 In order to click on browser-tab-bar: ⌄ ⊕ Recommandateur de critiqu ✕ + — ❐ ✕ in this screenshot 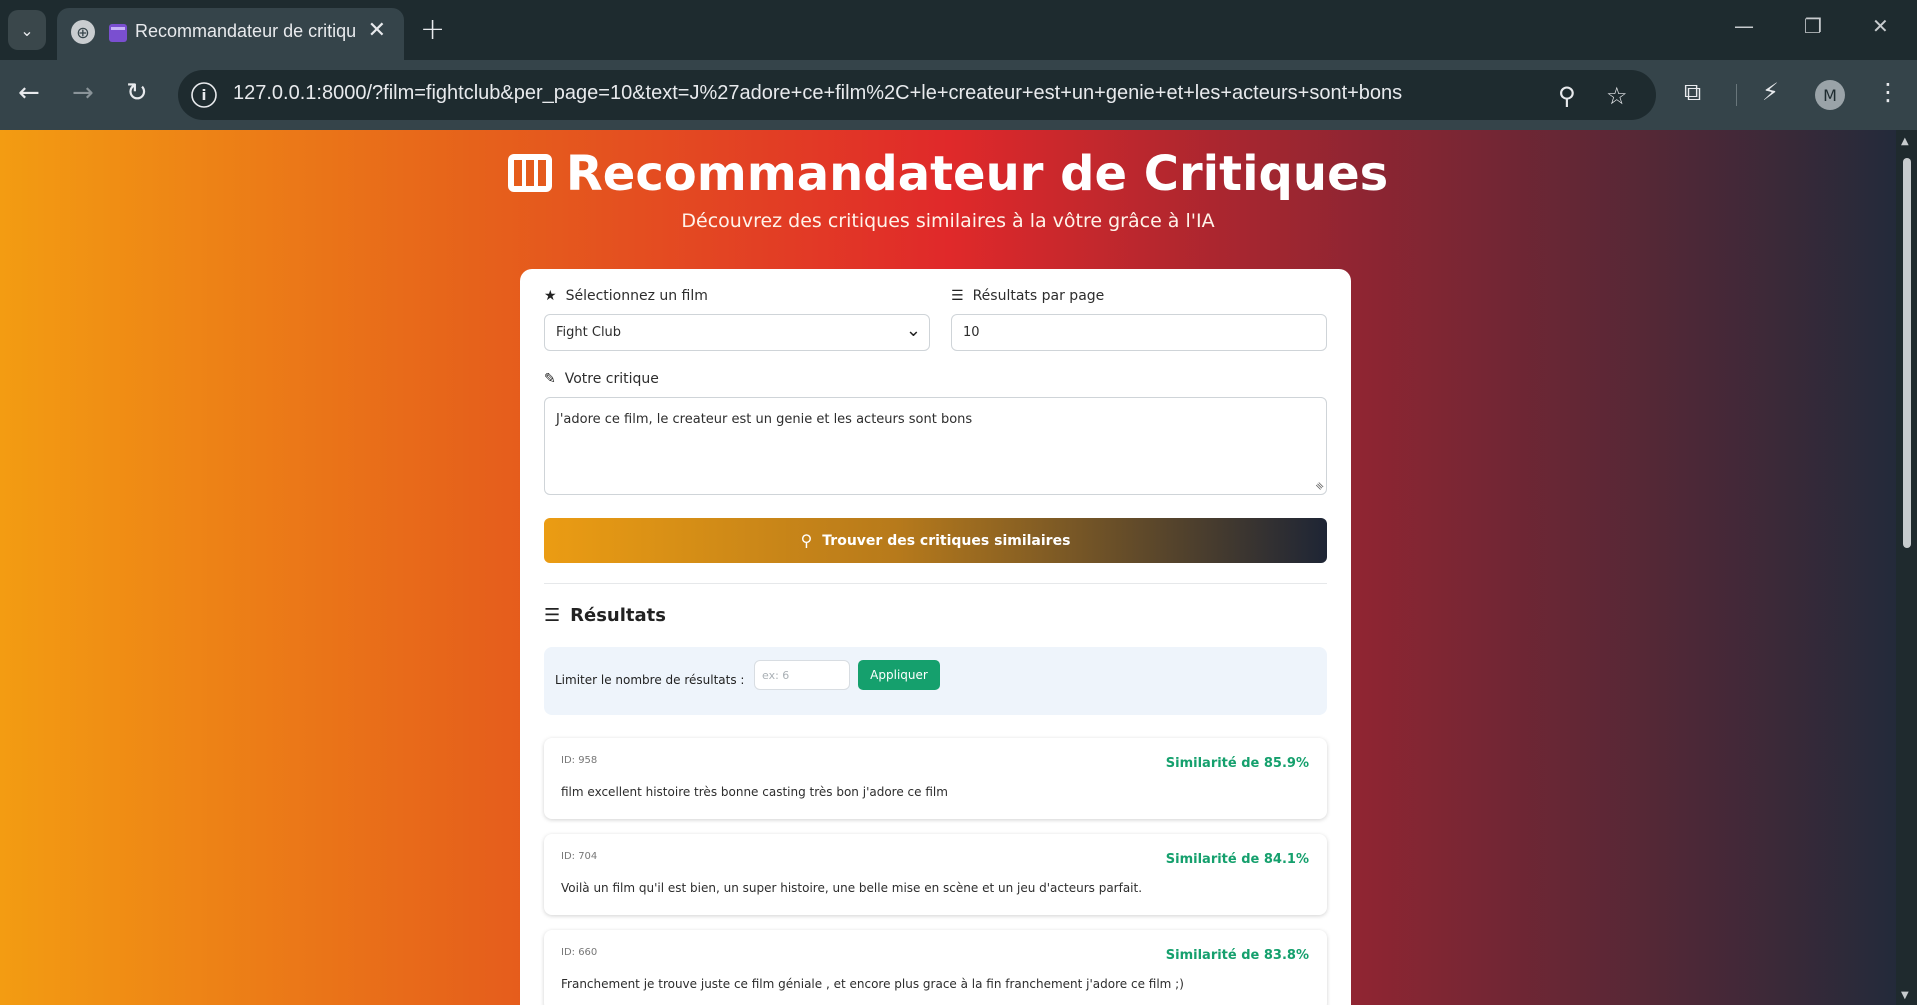, I will do `click(958, 30)`.